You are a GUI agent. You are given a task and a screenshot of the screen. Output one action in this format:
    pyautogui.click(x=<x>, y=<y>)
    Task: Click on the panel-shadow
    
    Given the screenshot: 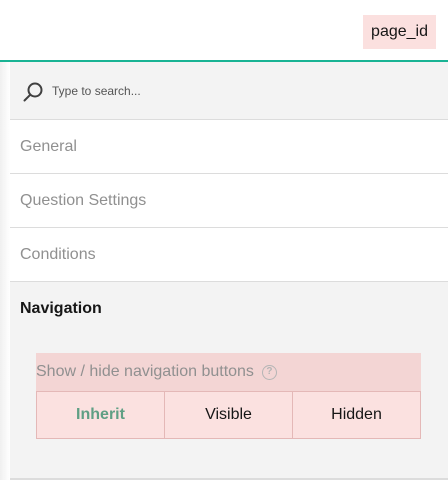 What is the action you would take?
    pyautogui.click(x=5, y=271)
    